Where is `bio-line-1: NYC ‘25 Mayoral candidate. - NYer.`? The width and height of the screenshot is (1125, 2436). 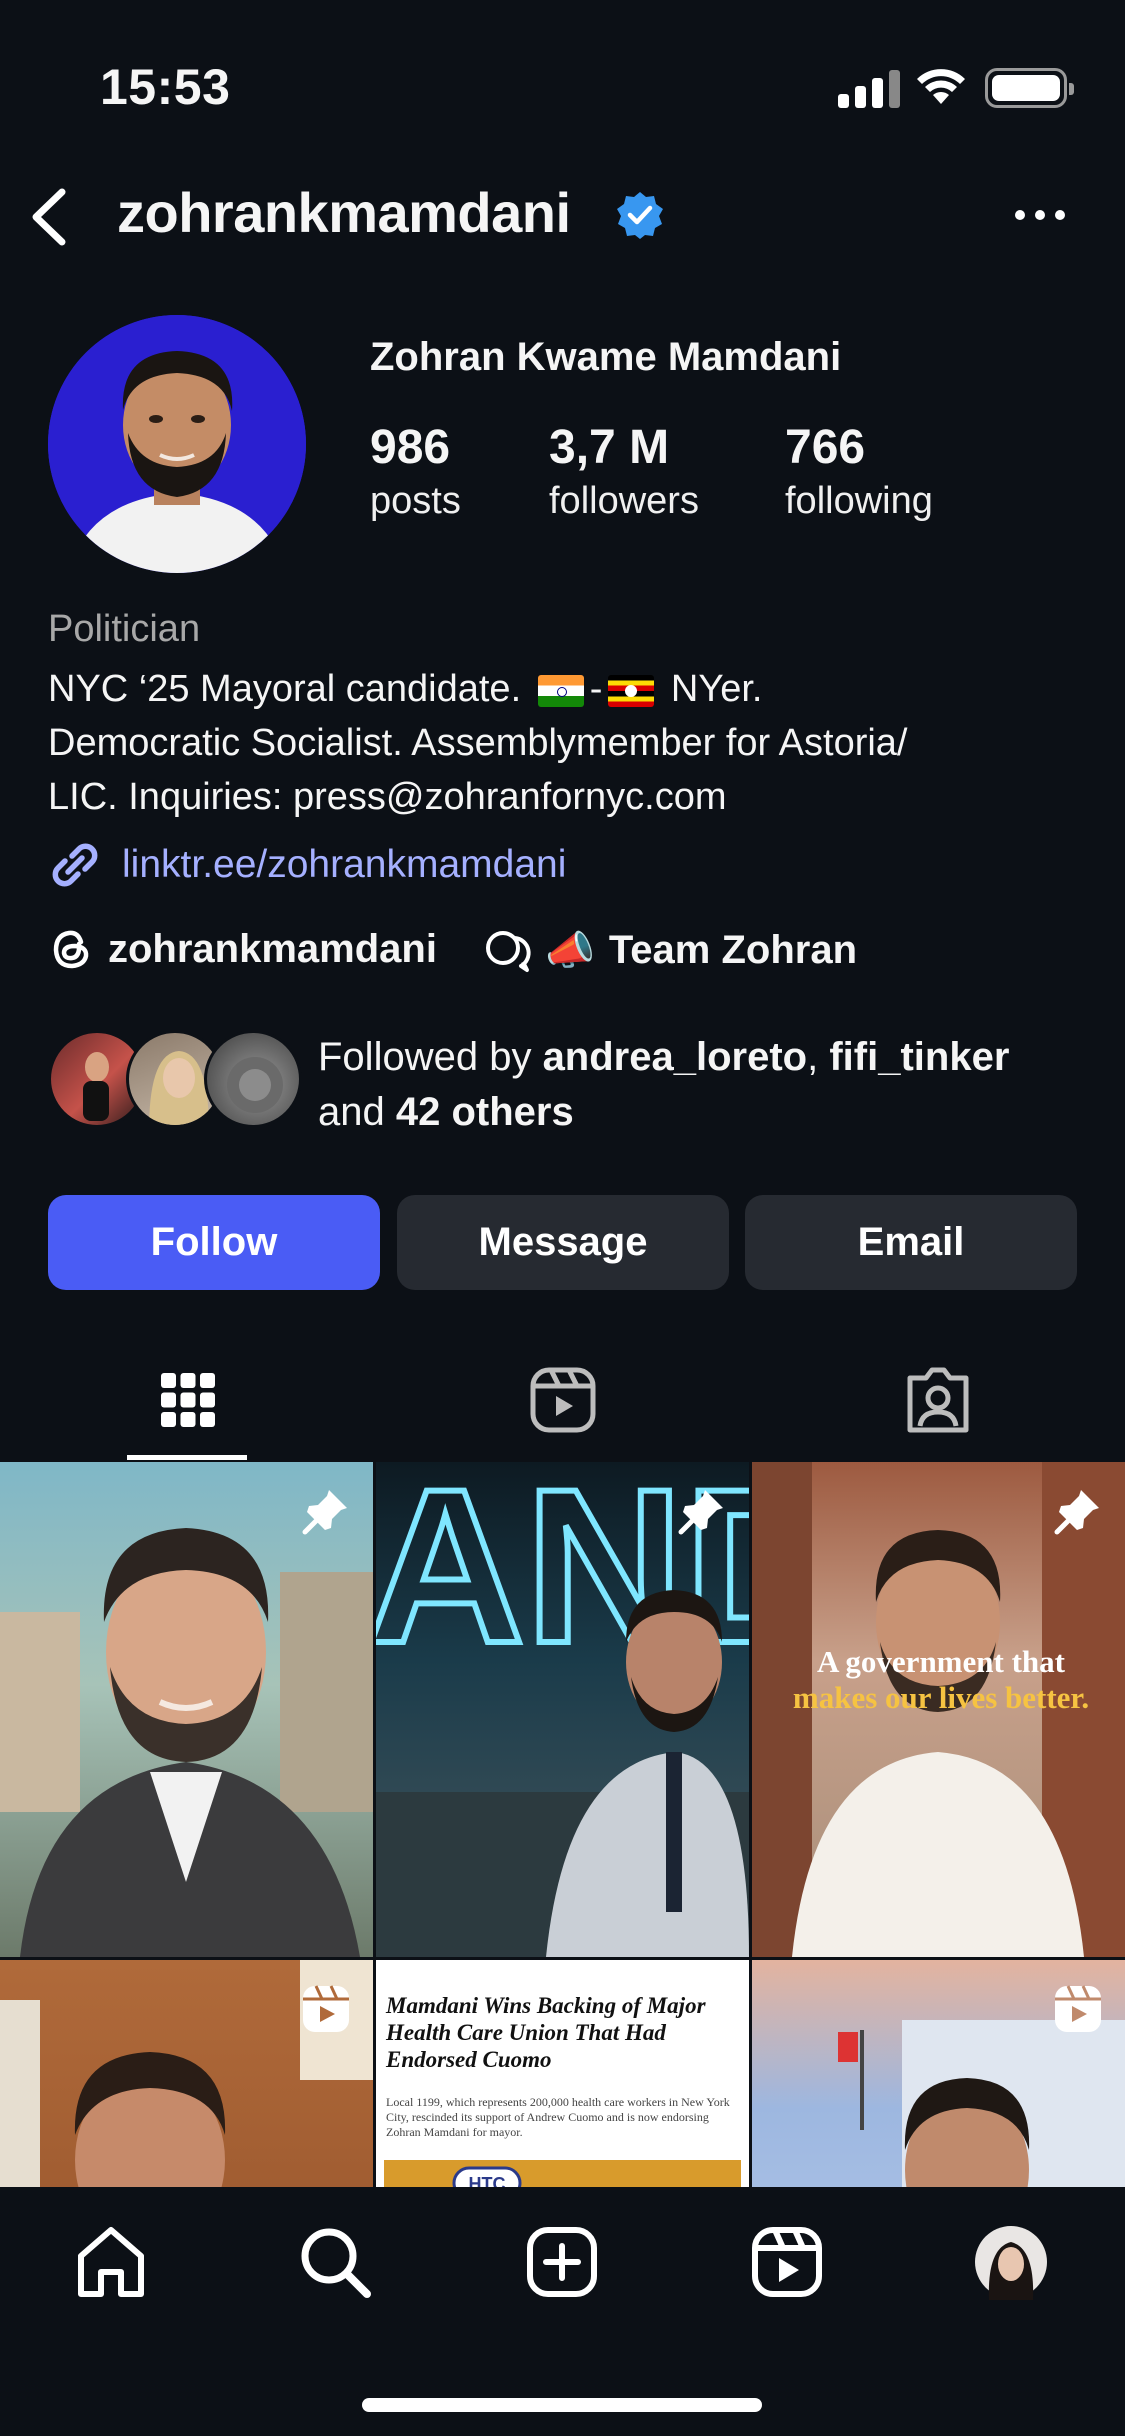 bio-line-1: NYC ‘25 Mayoral candidate. - NYer. is located at coordinates (563, 689).